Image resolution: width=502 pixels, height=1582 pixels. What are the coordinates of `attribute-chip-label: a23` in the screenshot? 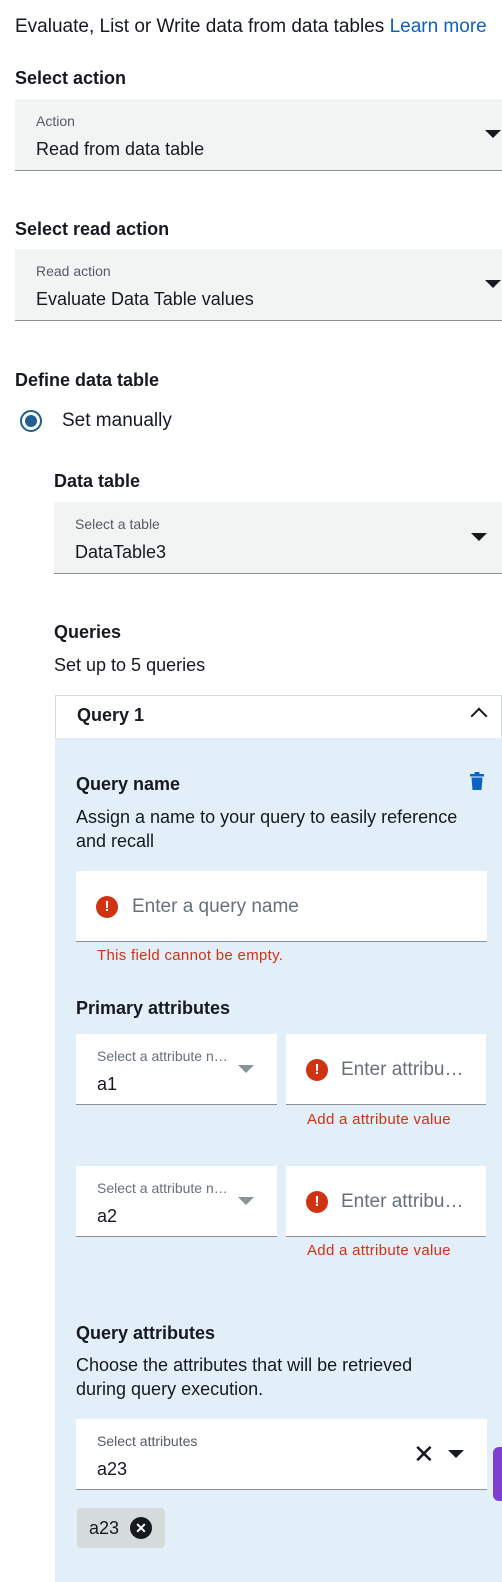 It's located at (104, 1528).